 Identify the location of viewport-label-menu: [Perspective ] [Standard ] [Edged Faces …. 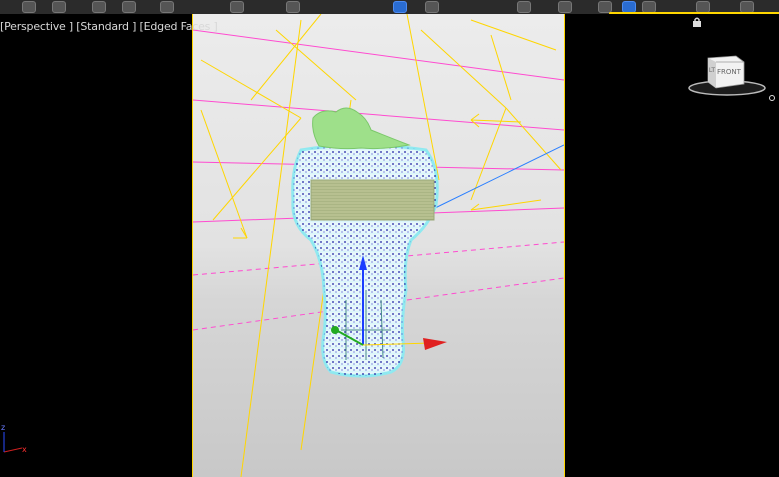
(109, 26).